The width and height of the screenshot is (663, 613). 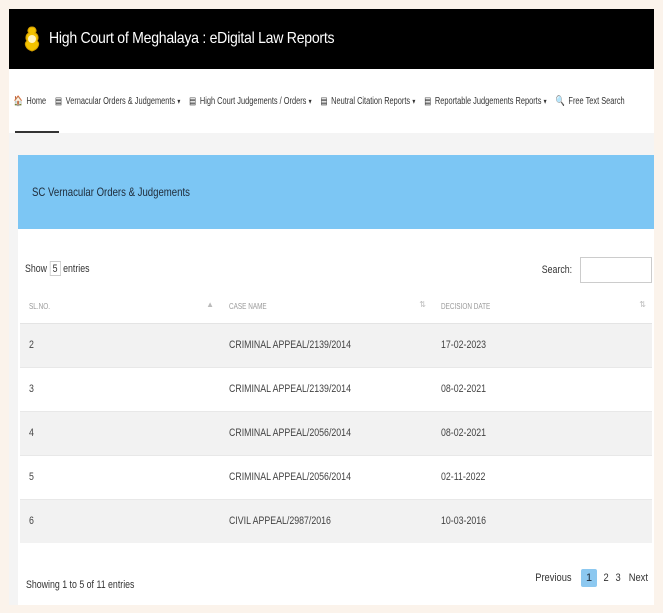 I want to click on pagination: Previous 1 2 3 Next, so click(x=588, y=578).